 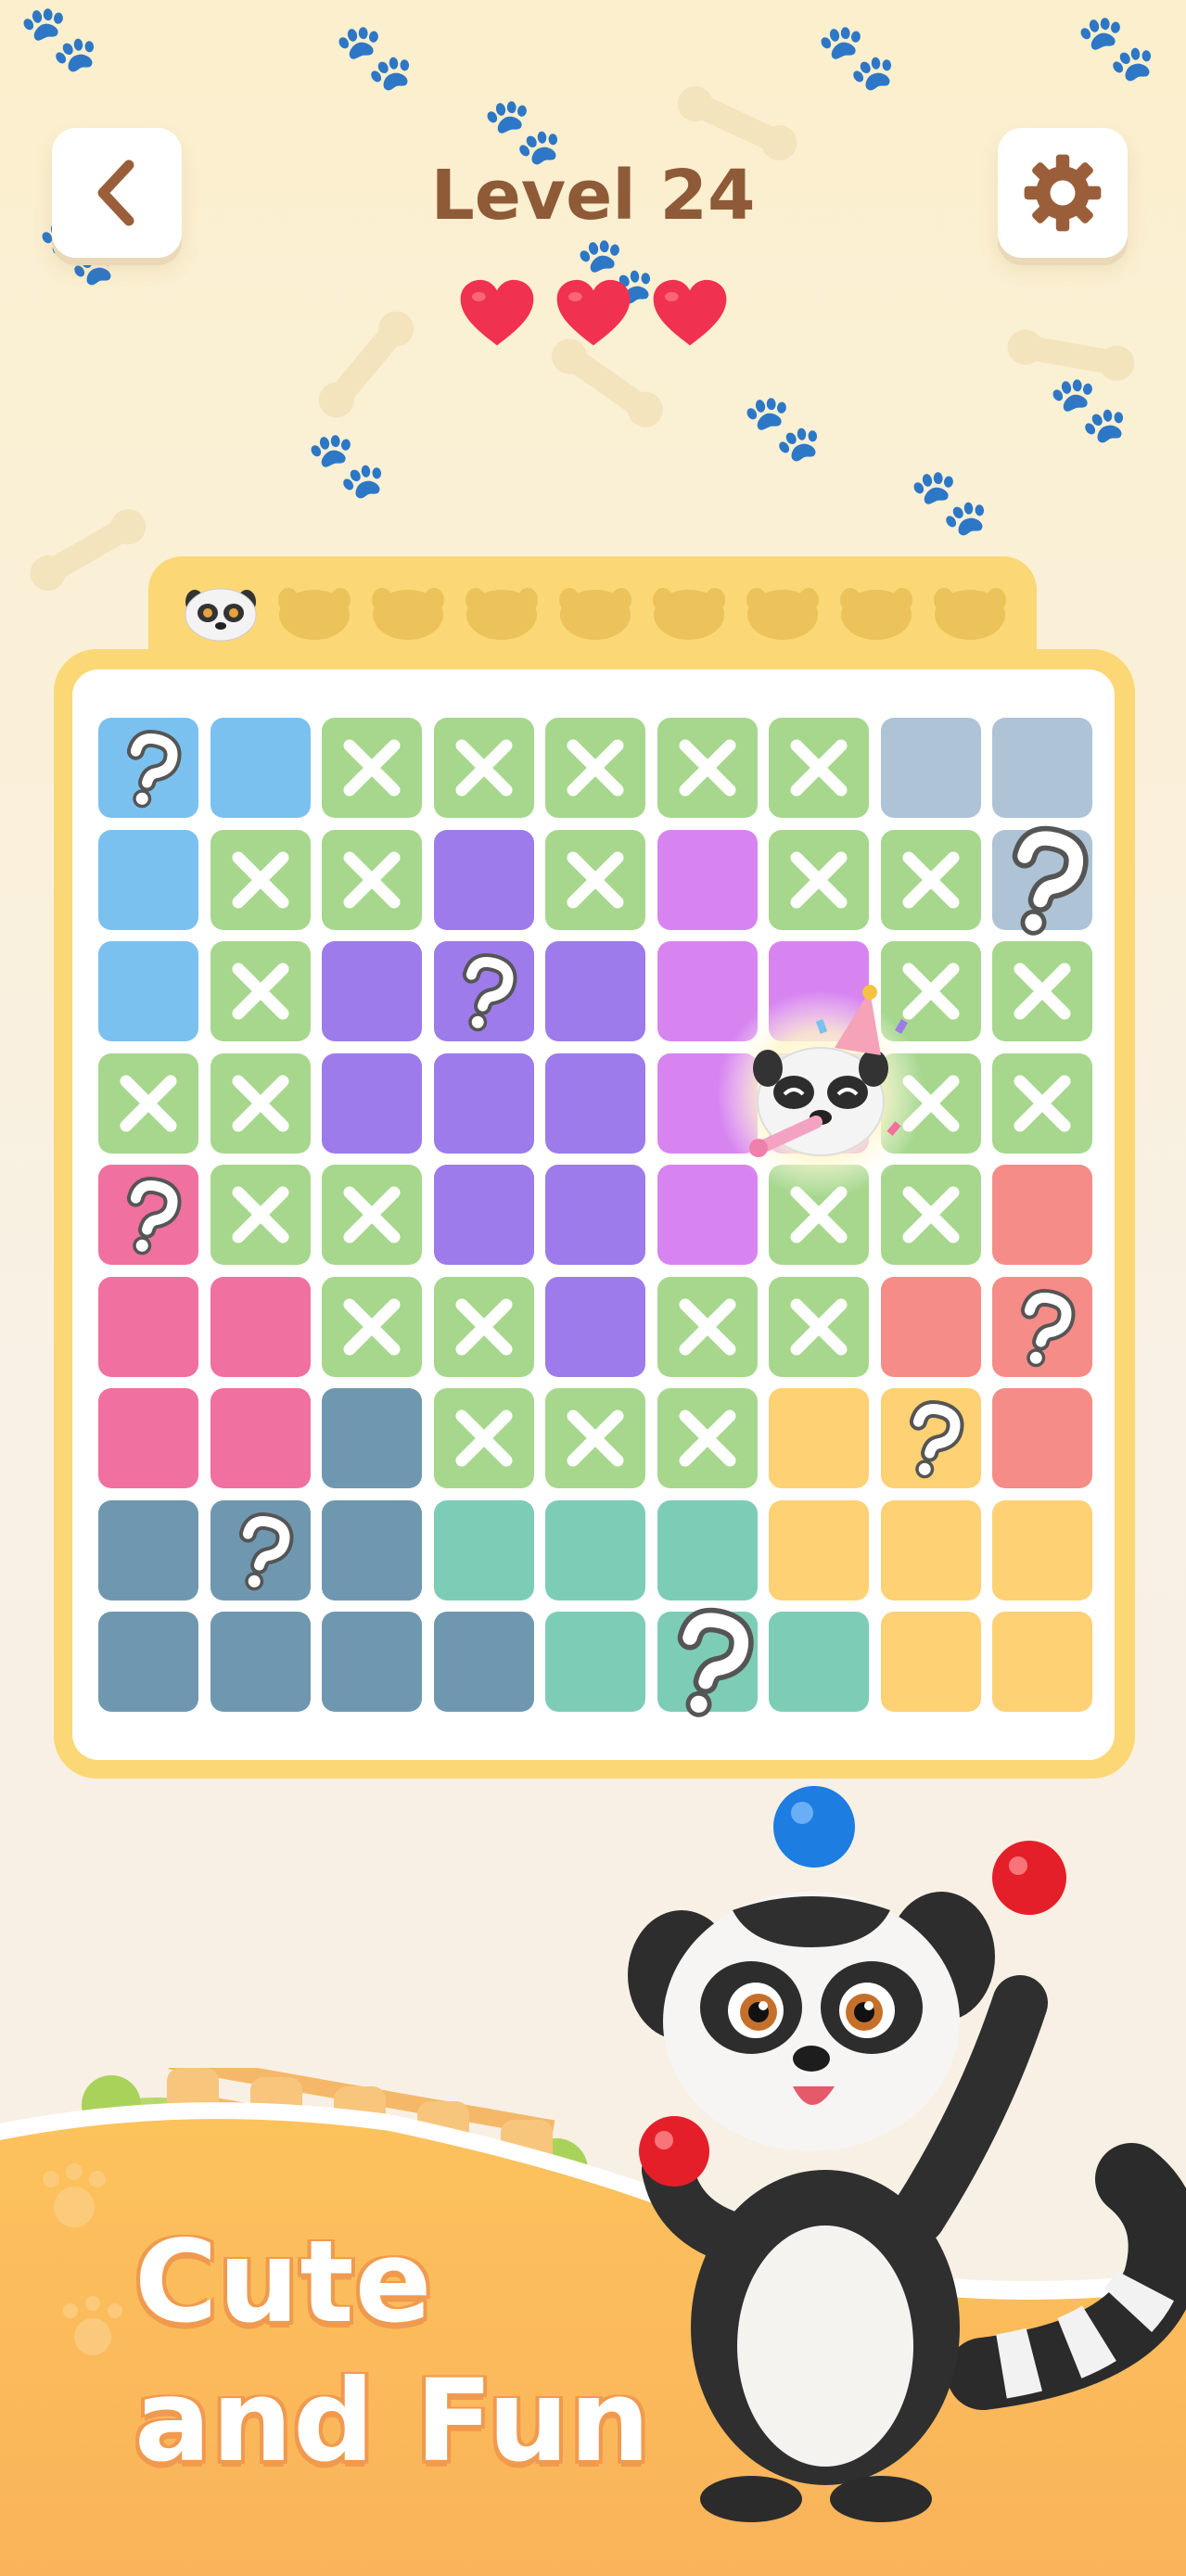 I want to click on gear-icon, so click(x=1063, y=193).